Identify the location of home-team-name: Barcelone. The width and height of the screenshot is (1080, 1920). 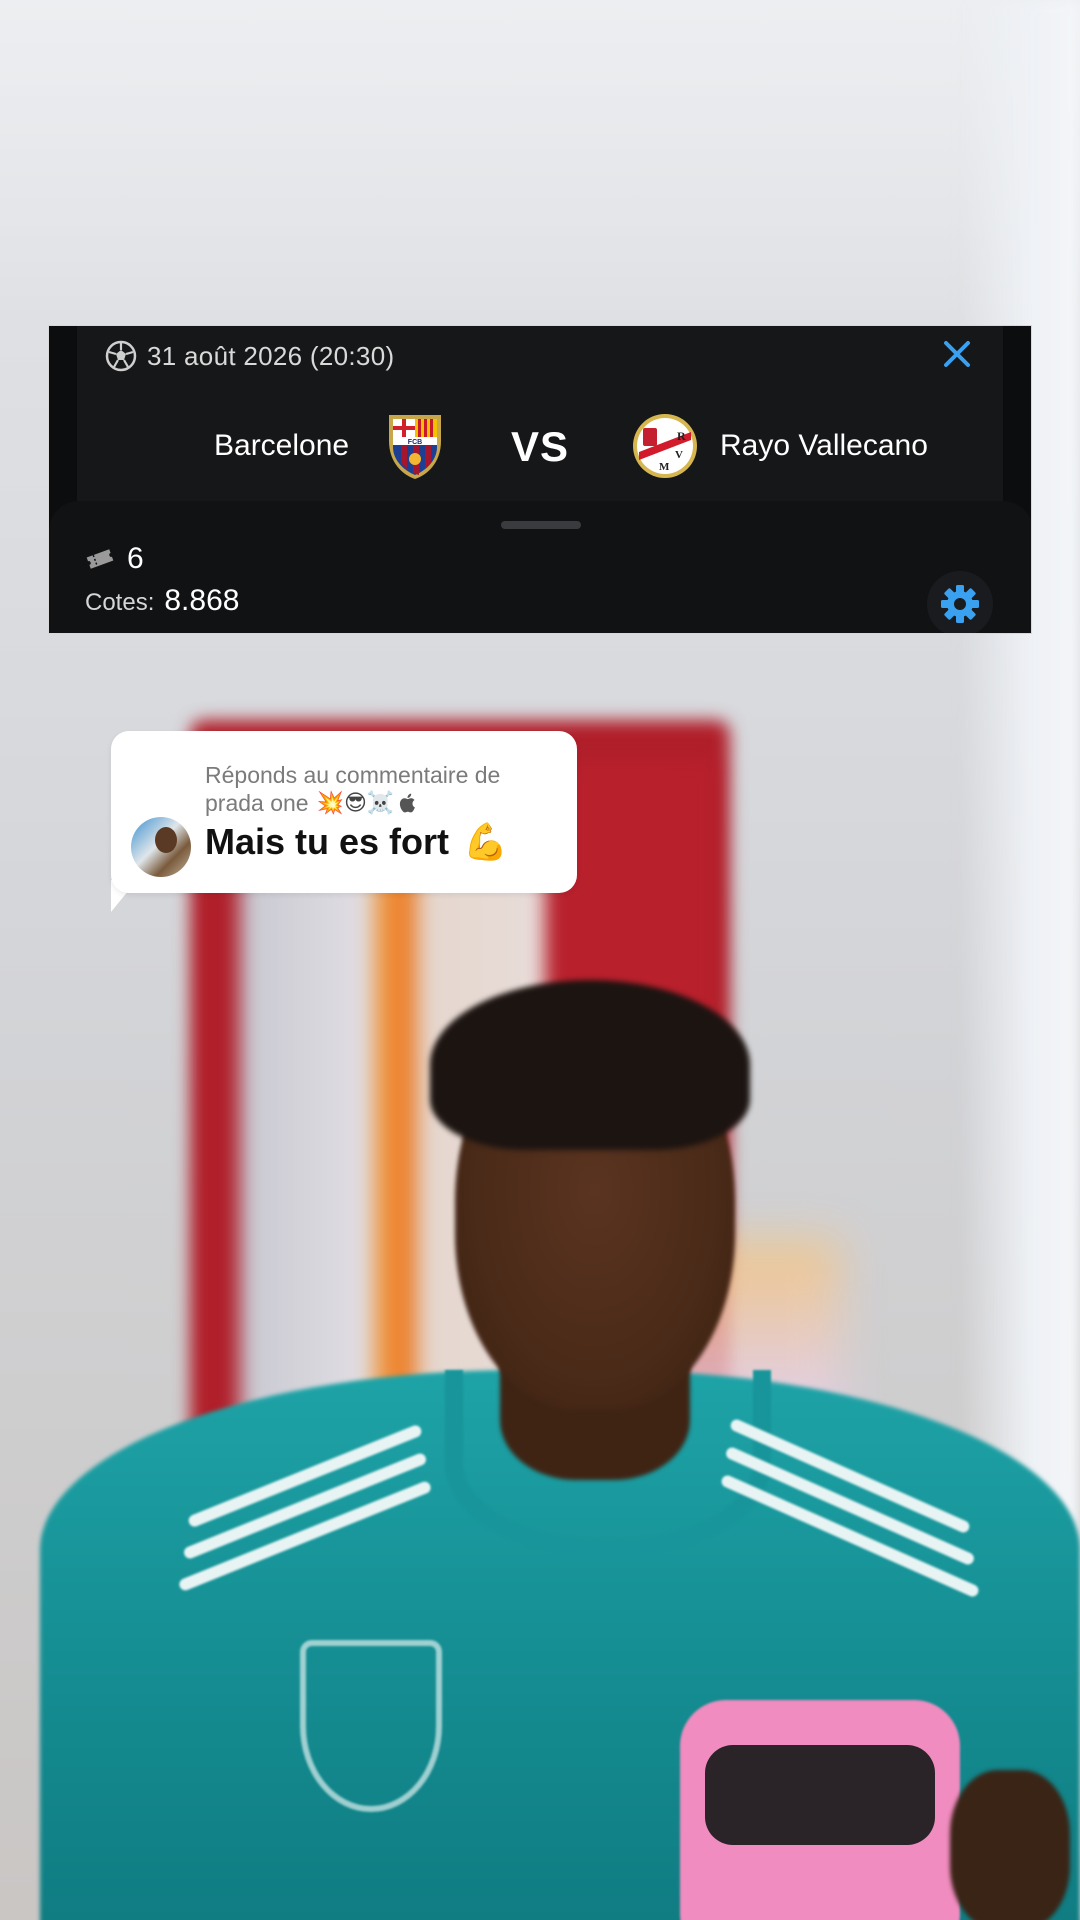
(282, 445).